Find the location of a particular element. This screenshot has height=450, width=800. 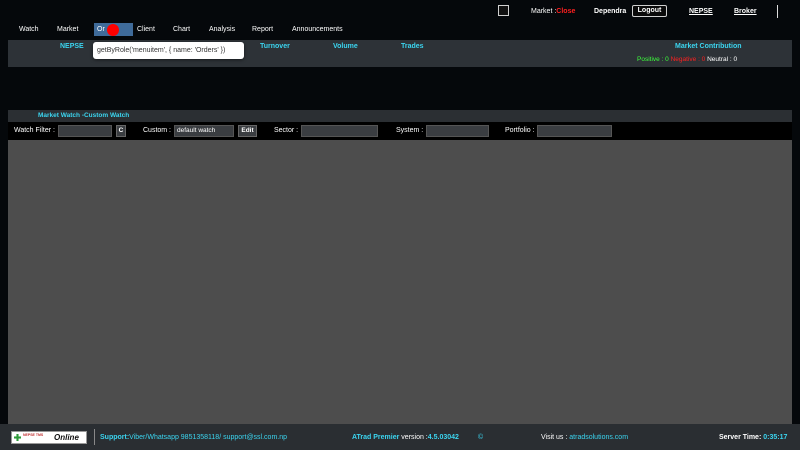

version-label: version : is located at coordinates (414, 437).